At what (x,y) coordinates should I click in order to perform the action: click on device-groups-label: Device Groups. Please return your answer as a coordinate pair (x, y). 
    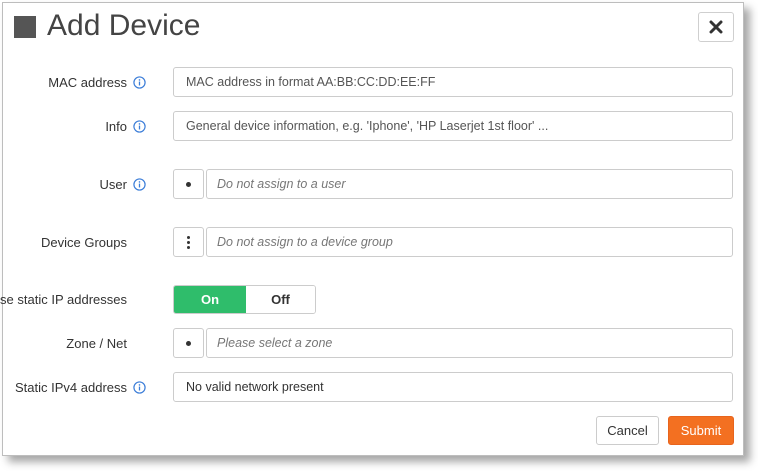
    Looking at the image, I should click on (93, 242).